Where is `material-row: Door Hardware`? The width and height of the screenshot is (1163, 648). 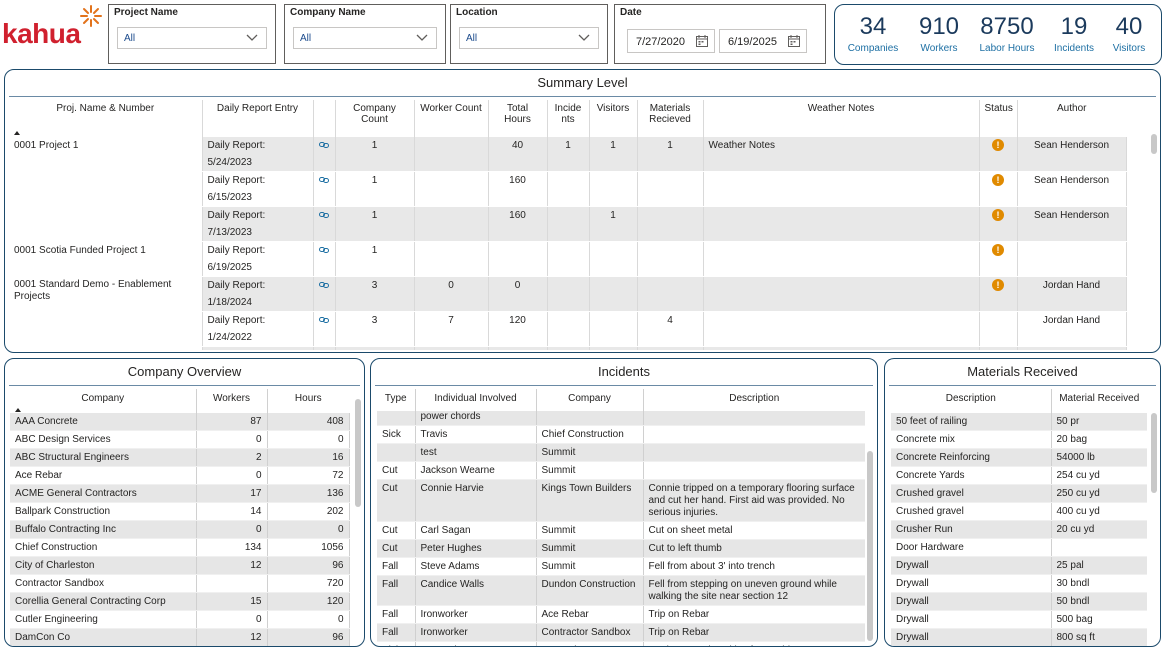 material-row: Door Hardware is located at coordinates (1019, 547).